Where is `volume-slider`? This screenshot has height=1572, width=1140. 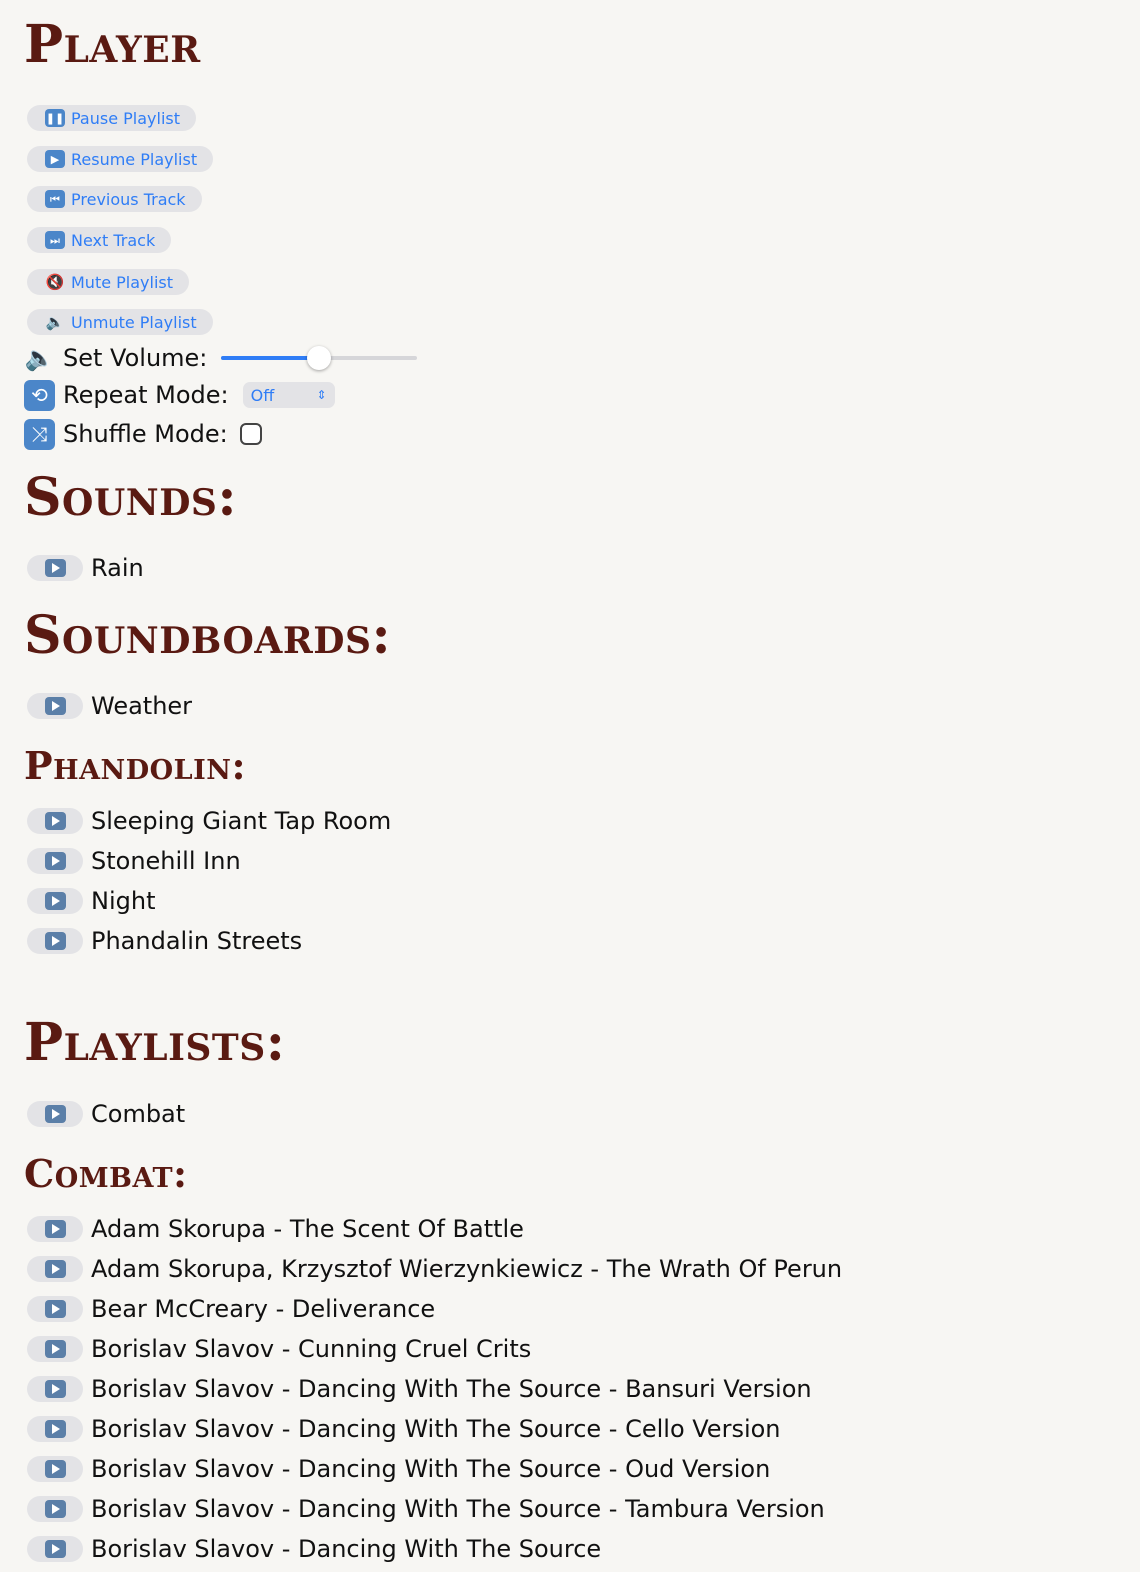 volume-slider is located at coordinates (319, 358).